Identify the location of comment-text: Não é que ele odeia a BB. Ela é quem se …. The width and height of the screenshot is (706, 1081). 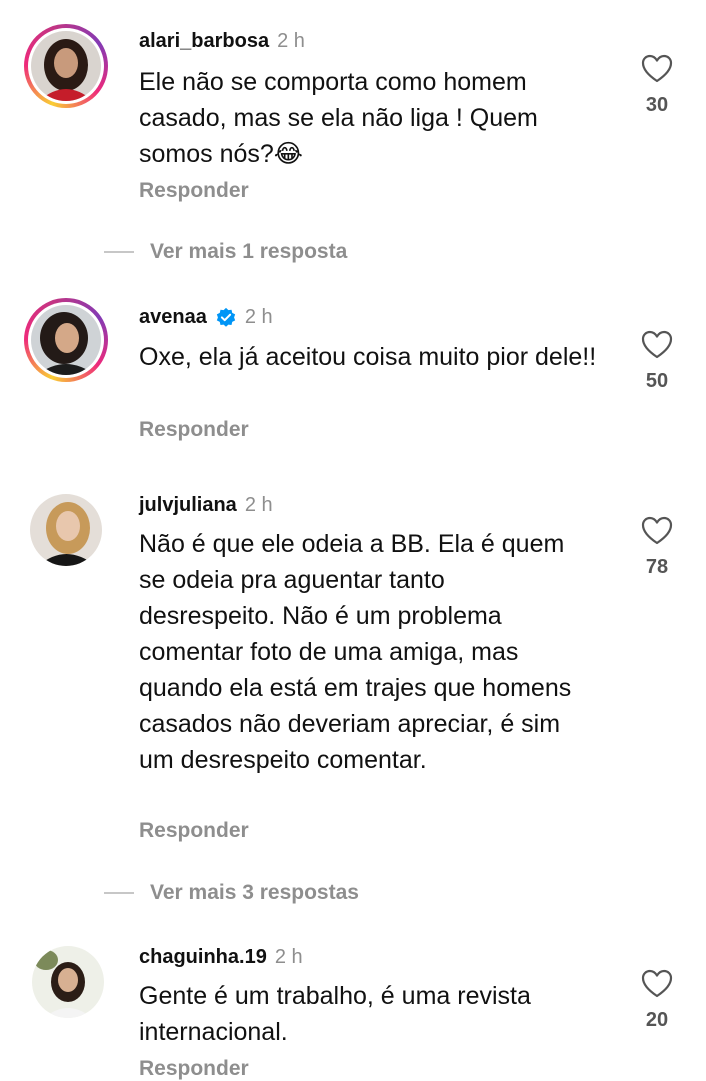
(355, 652).